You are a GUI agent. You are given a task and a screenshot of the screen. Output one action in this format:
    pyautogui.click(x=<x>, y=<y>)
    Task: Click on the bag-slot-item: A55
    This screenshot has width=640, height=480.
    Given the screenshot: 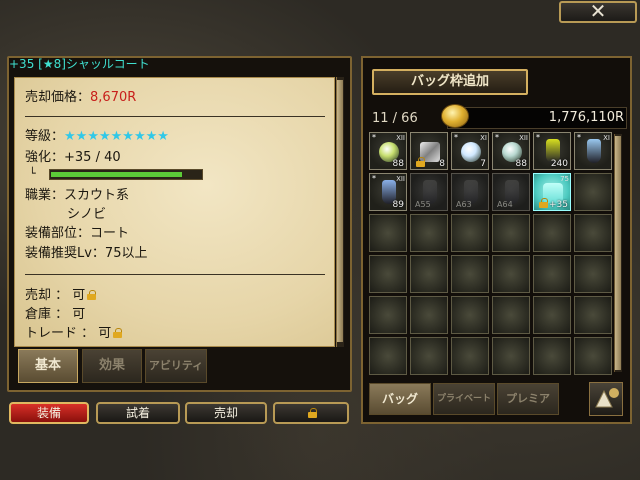 What is the action you would take?
    pyautogui.click(x=429, y=192)
    